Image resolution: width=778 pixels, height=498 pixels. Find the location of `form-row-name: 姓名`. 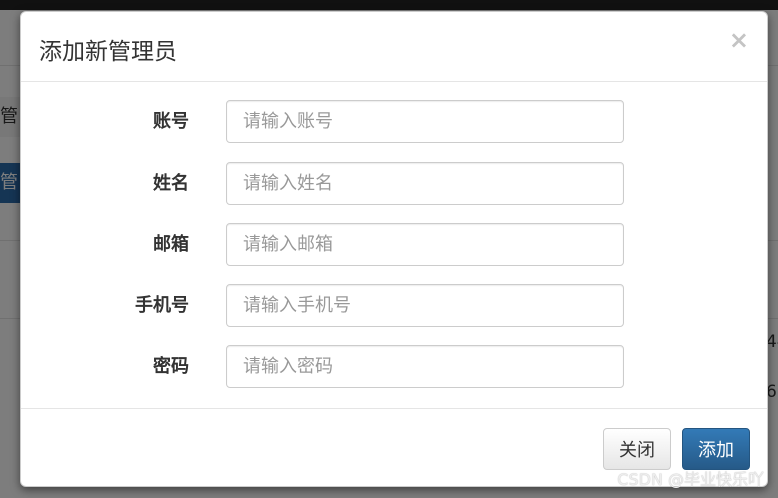

form-row-name: 姓名 is located at coordinates (394, 183).